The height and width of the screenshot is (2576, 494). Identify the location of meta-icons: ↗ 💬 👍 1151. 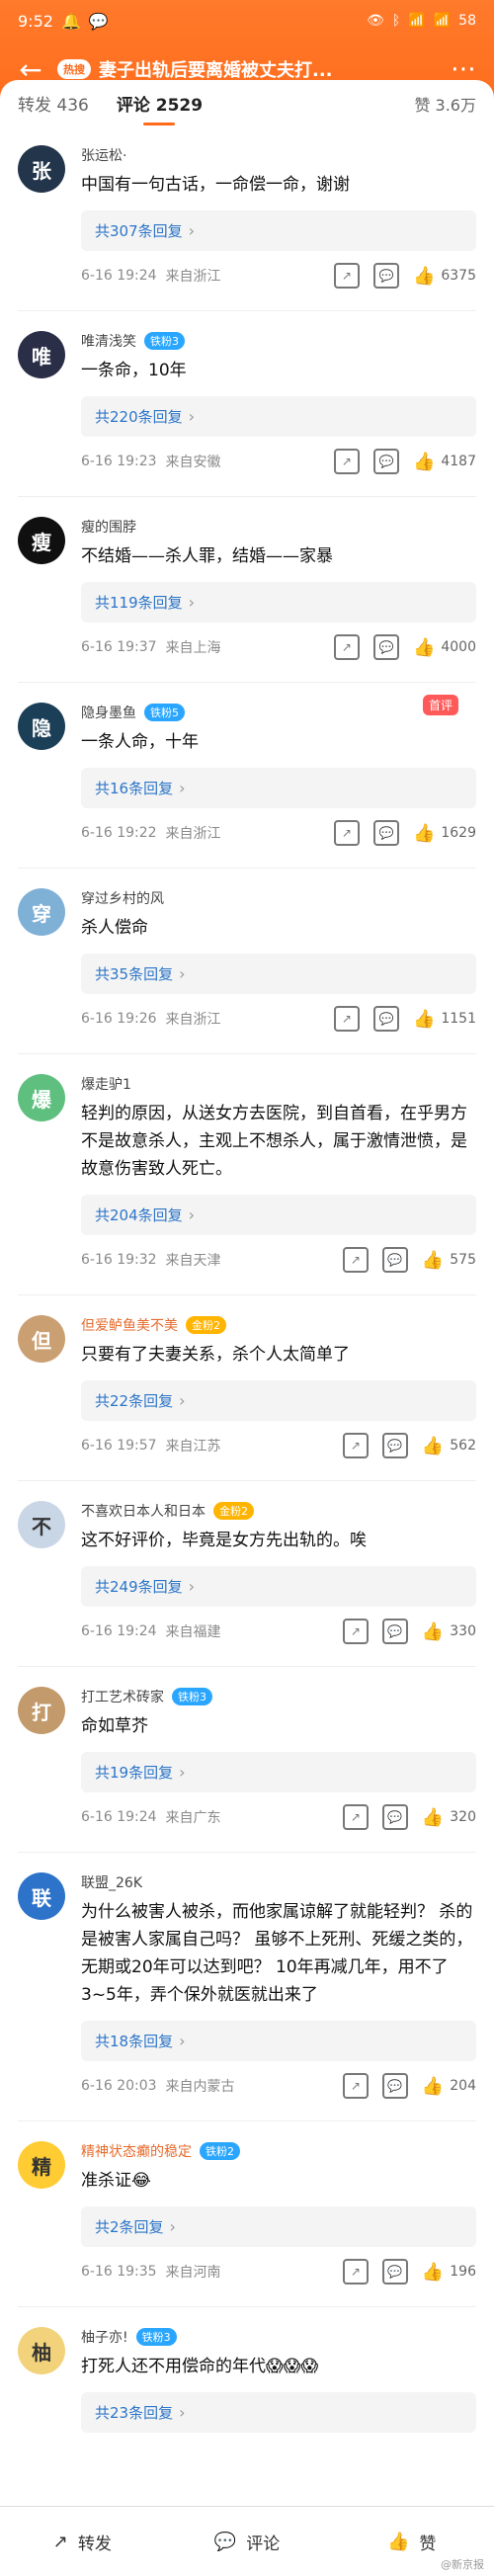
(404, 1019).